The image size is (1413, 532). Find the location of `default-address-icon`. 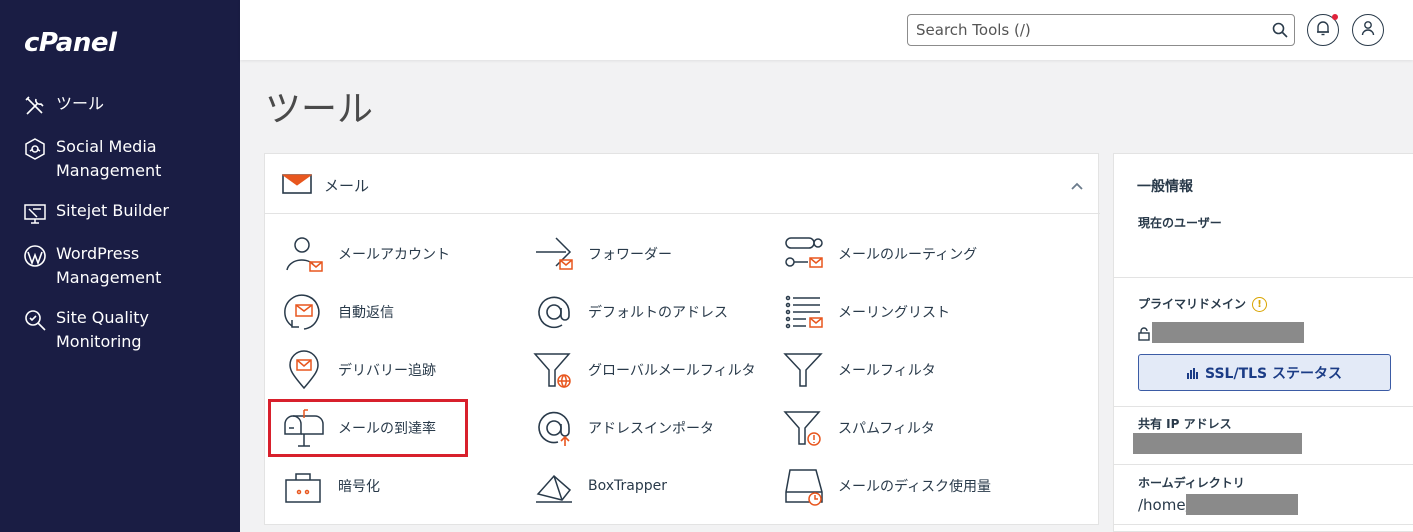

default-address-icon is located at coordinates (554, 312).